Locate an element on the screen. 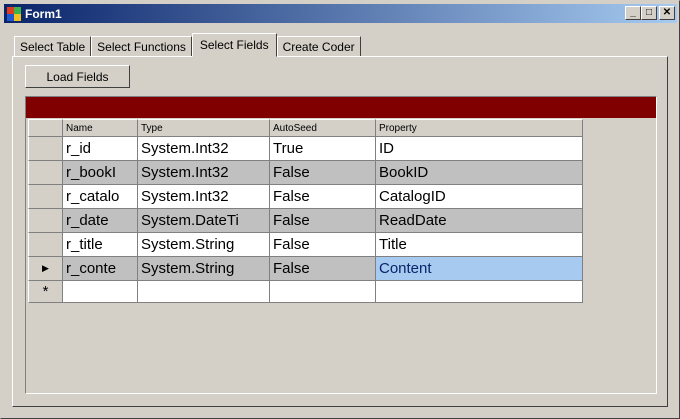 The width and height of the screenshot is (680, 419). new-cell-autoseed is located at coordinates (323, 292).